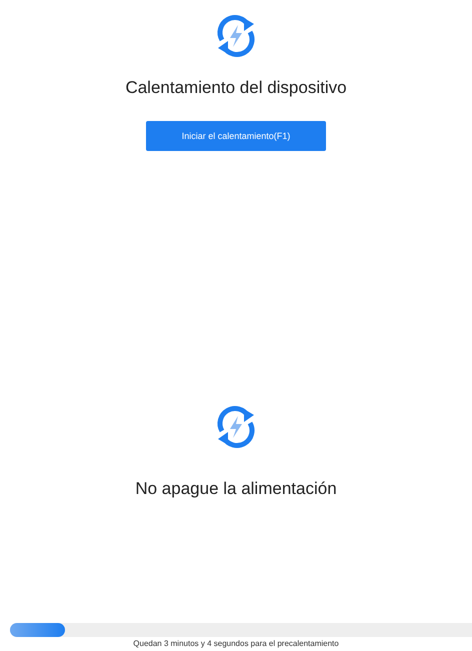 This screenshot has width=472, height=651. Describe the element at coordinates (236, 136) in the screenshot. I see `start-warmup-button: Iniciar el calentamiento(F1)` at that location.